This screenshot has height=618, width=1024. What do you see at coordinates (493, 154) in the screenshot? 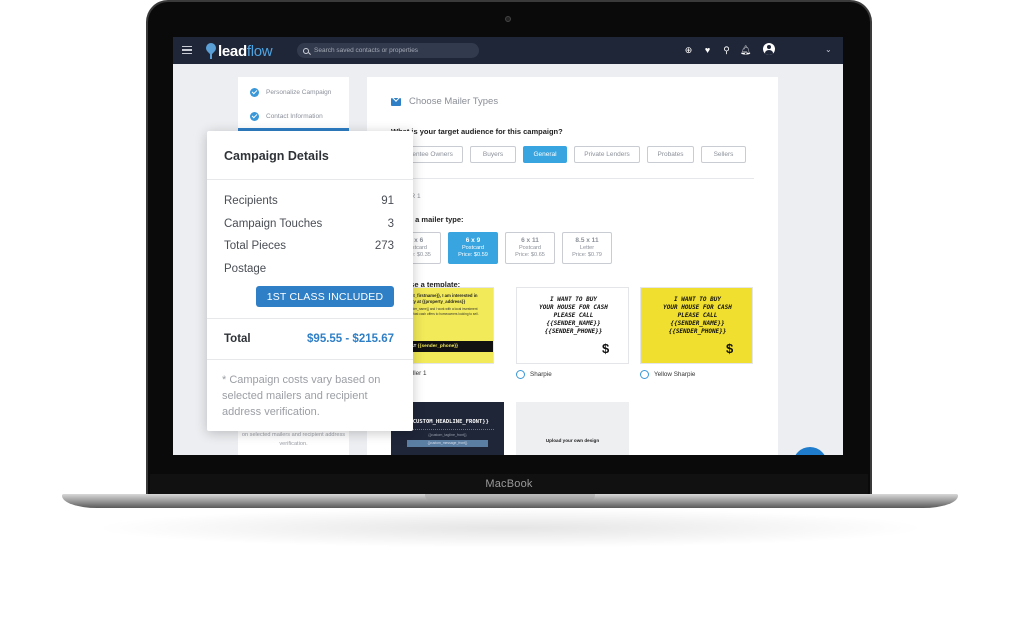
I see `audience-buyers: Buyers` at bounding box center [493, 154].